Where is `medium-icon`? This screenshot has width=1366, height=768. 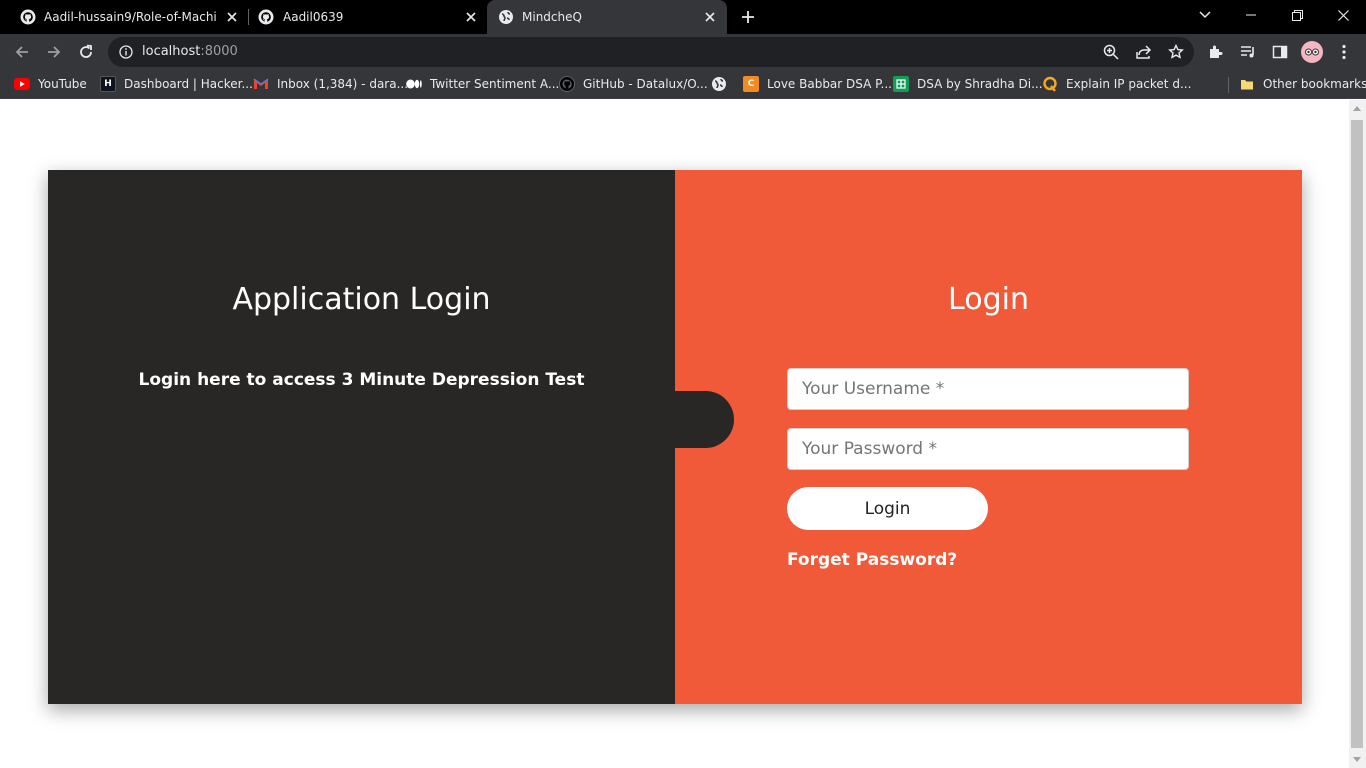
medium-icon is located at coordinates (414, 84).